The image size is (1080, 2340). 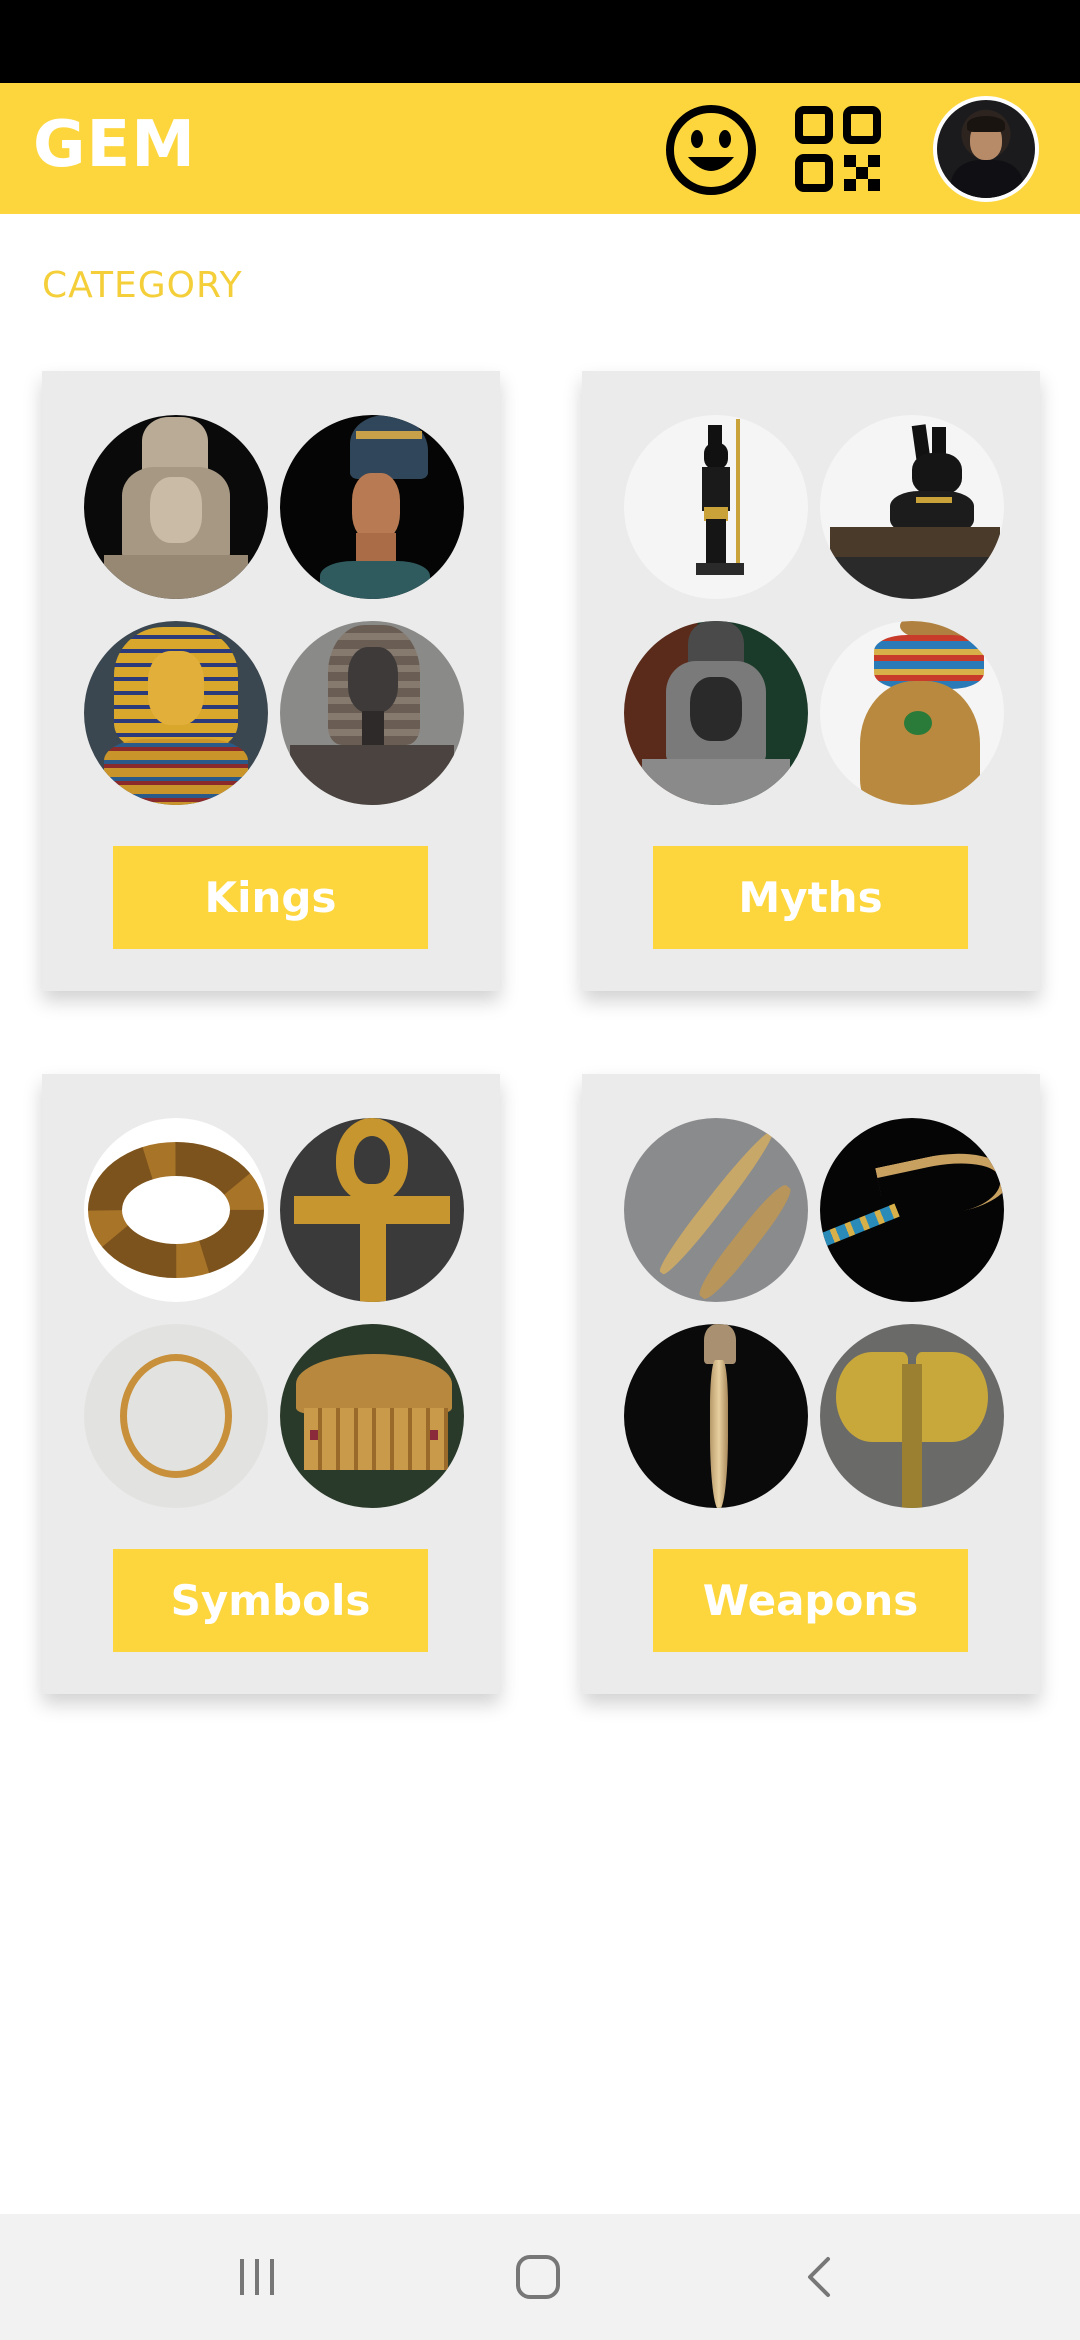 What do you see at coordinates (372, 713) in the screenshot?
I see `pharaoh-statue-thumbnail` at bounding box center [372, 713].